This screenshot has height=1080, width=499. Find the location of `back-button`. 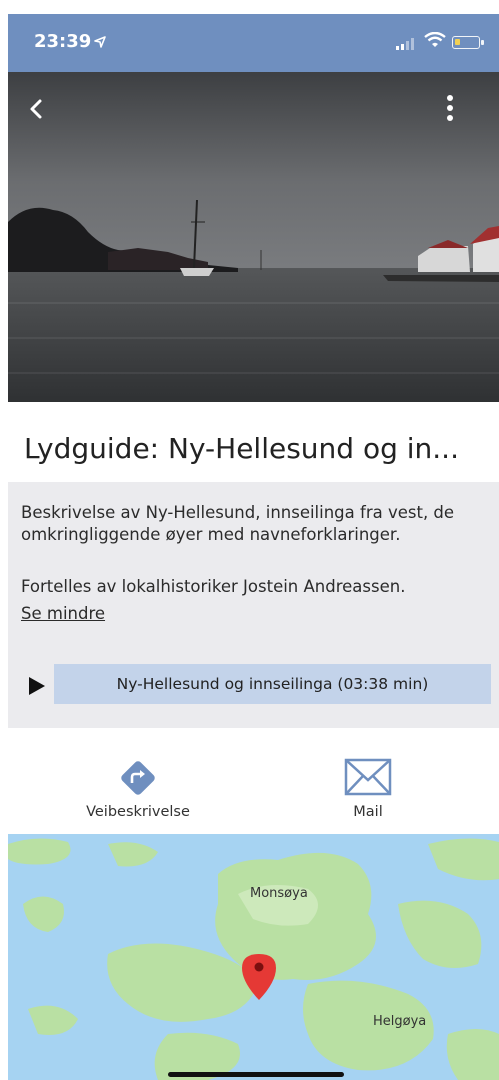

back-button is located at coordinates (37, 109).